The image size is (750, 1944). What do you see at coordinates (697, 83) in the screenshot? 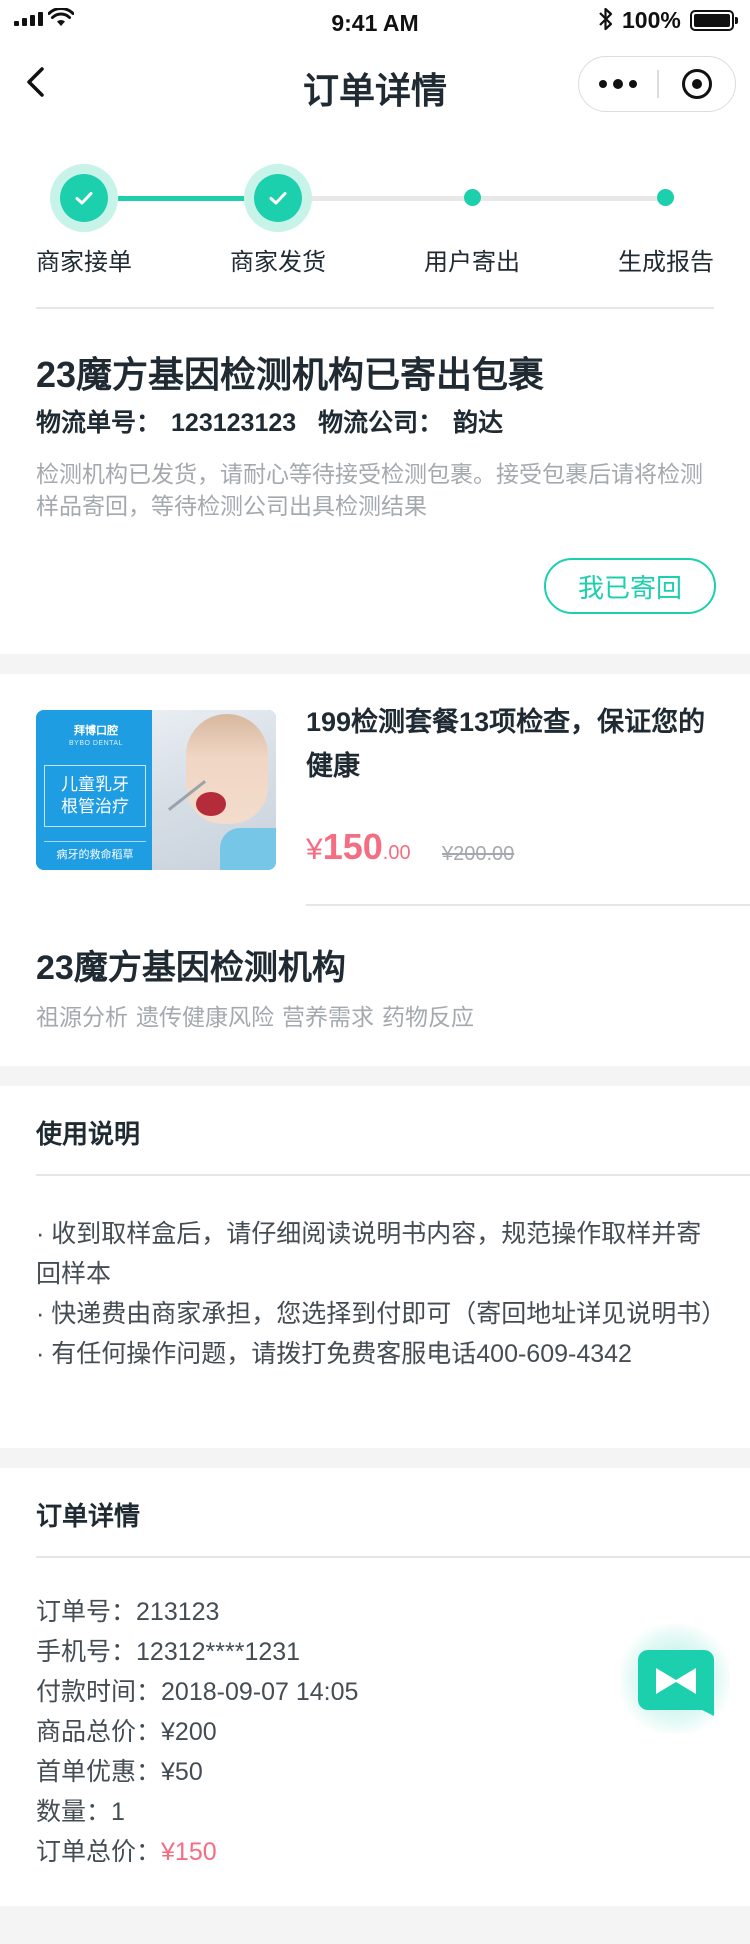
I see `target-close-icon` at bounding box center [697, 83].